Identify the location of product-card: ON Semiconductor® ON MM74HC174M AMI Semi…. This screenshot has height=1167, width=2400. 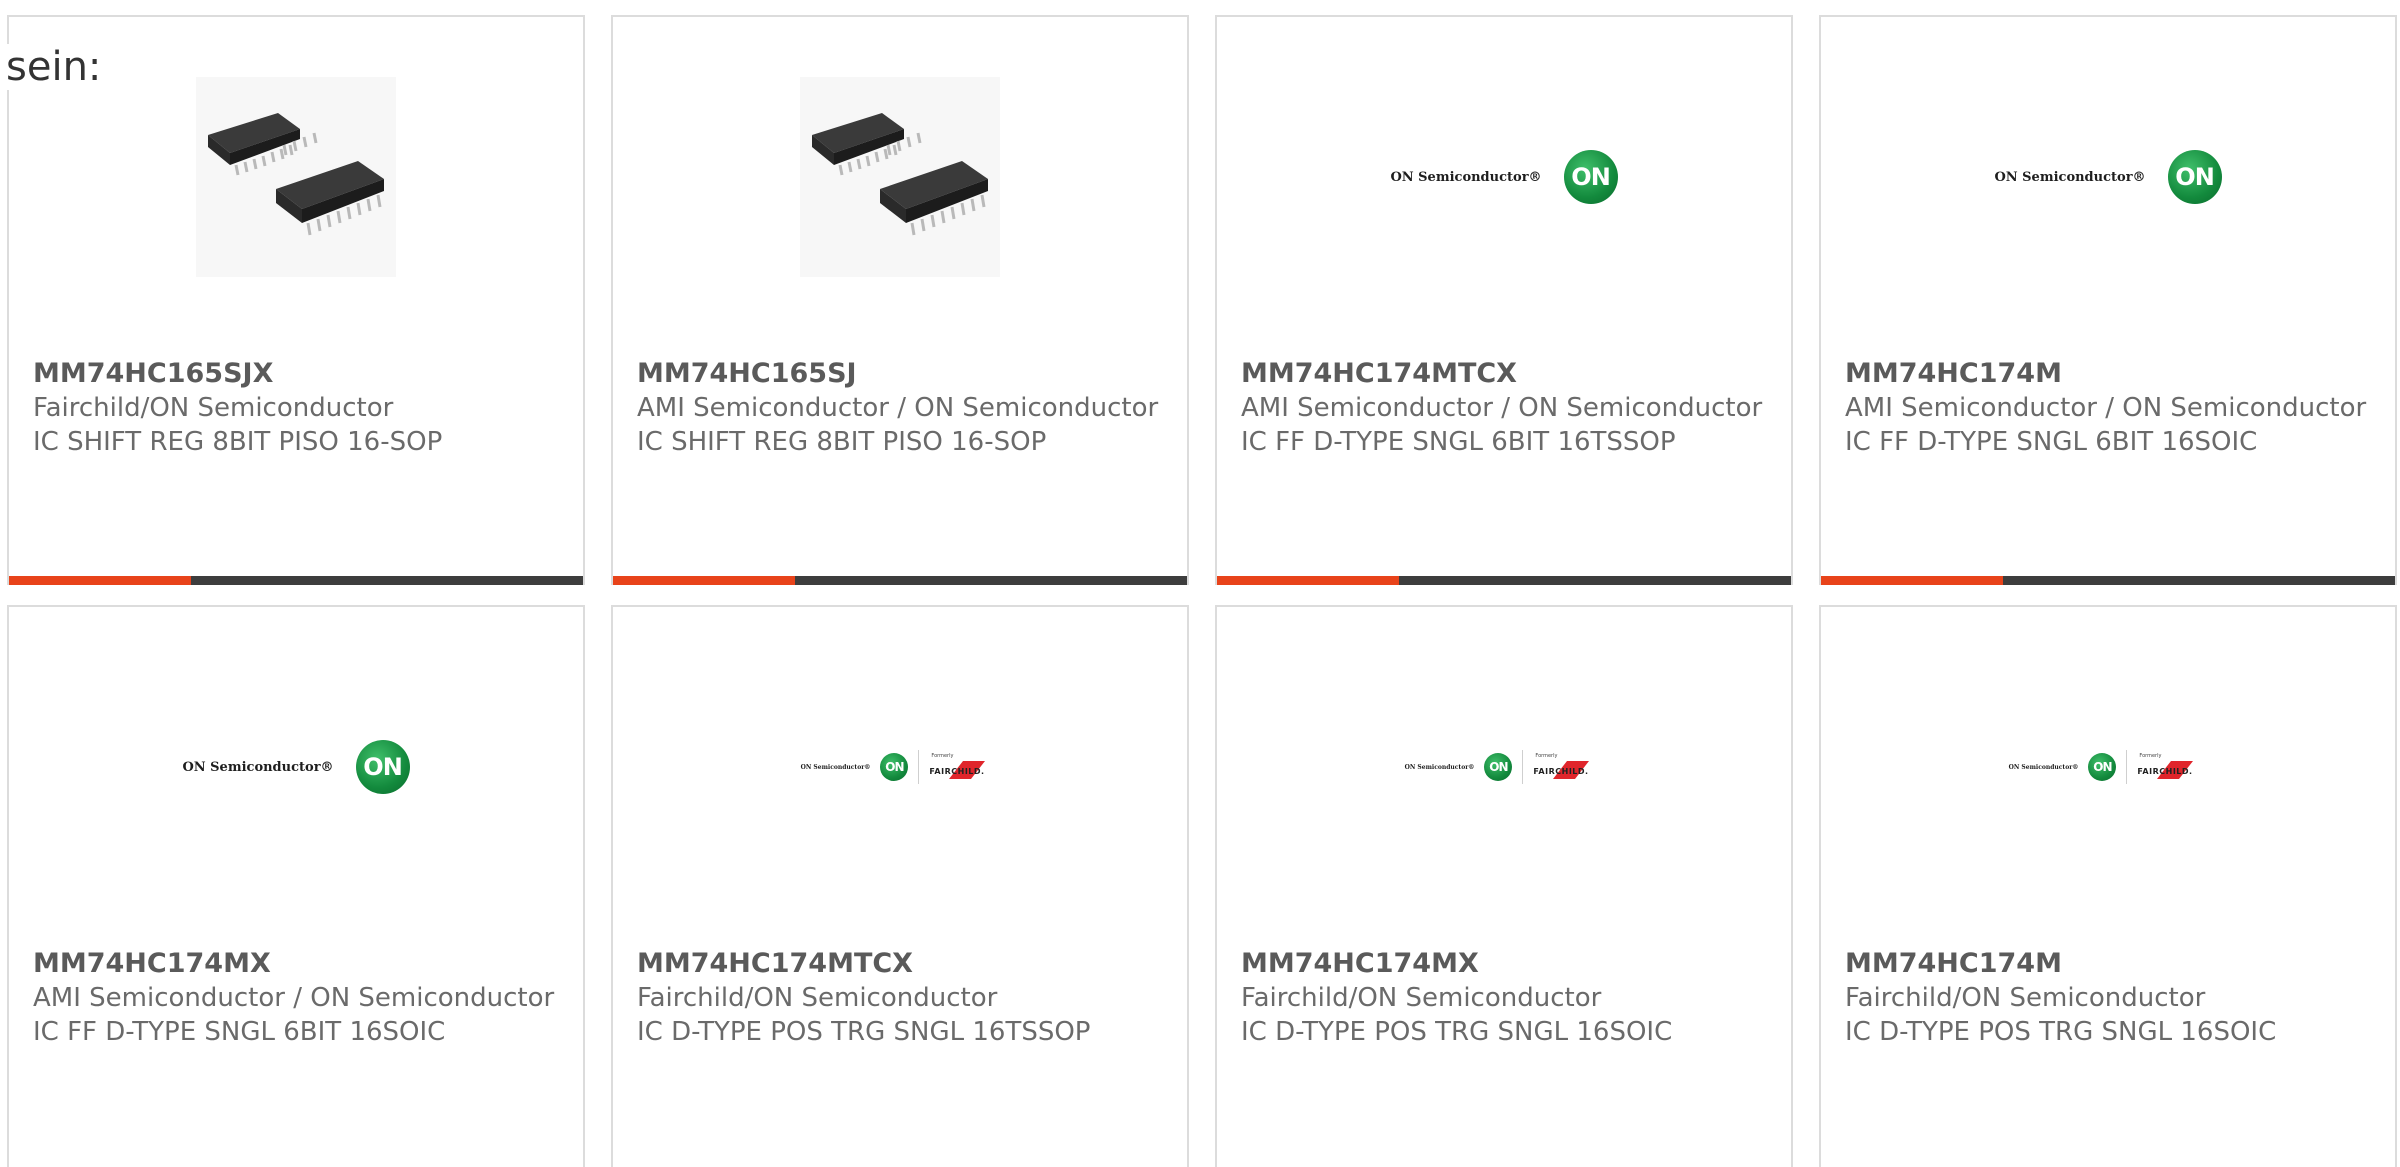
(2108, 300).